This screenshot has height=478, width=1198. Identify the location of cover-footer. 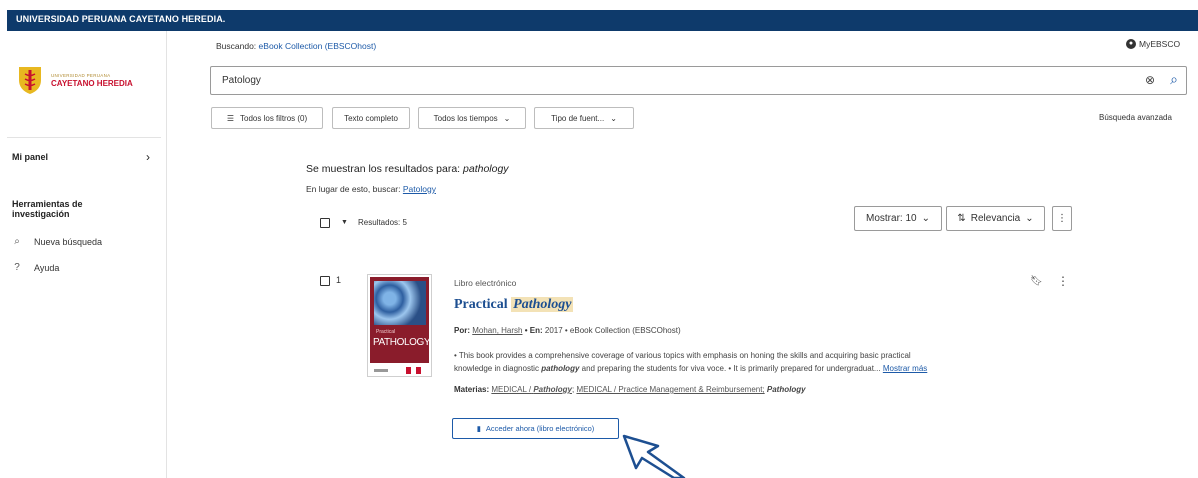
(400, 370).